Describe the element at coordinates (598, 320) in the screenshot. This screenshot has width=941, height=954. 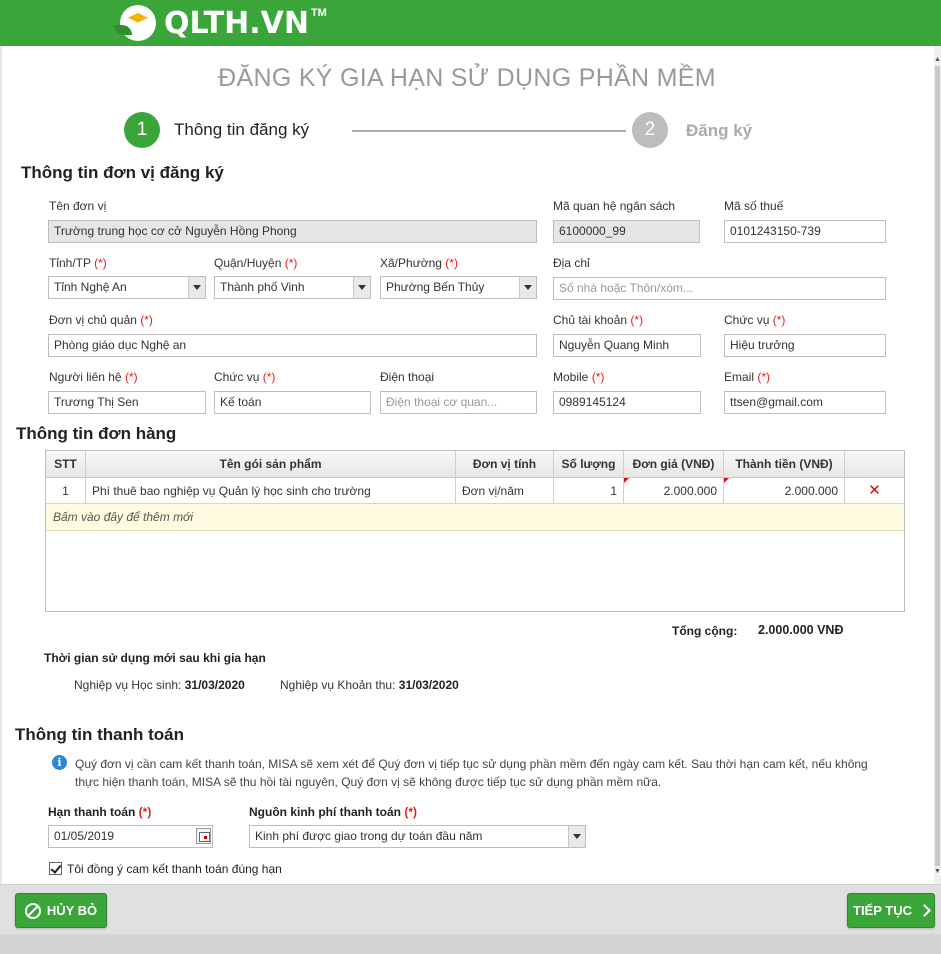
I see `account-owner-label: Chủ tài khoản (*)` at that location.